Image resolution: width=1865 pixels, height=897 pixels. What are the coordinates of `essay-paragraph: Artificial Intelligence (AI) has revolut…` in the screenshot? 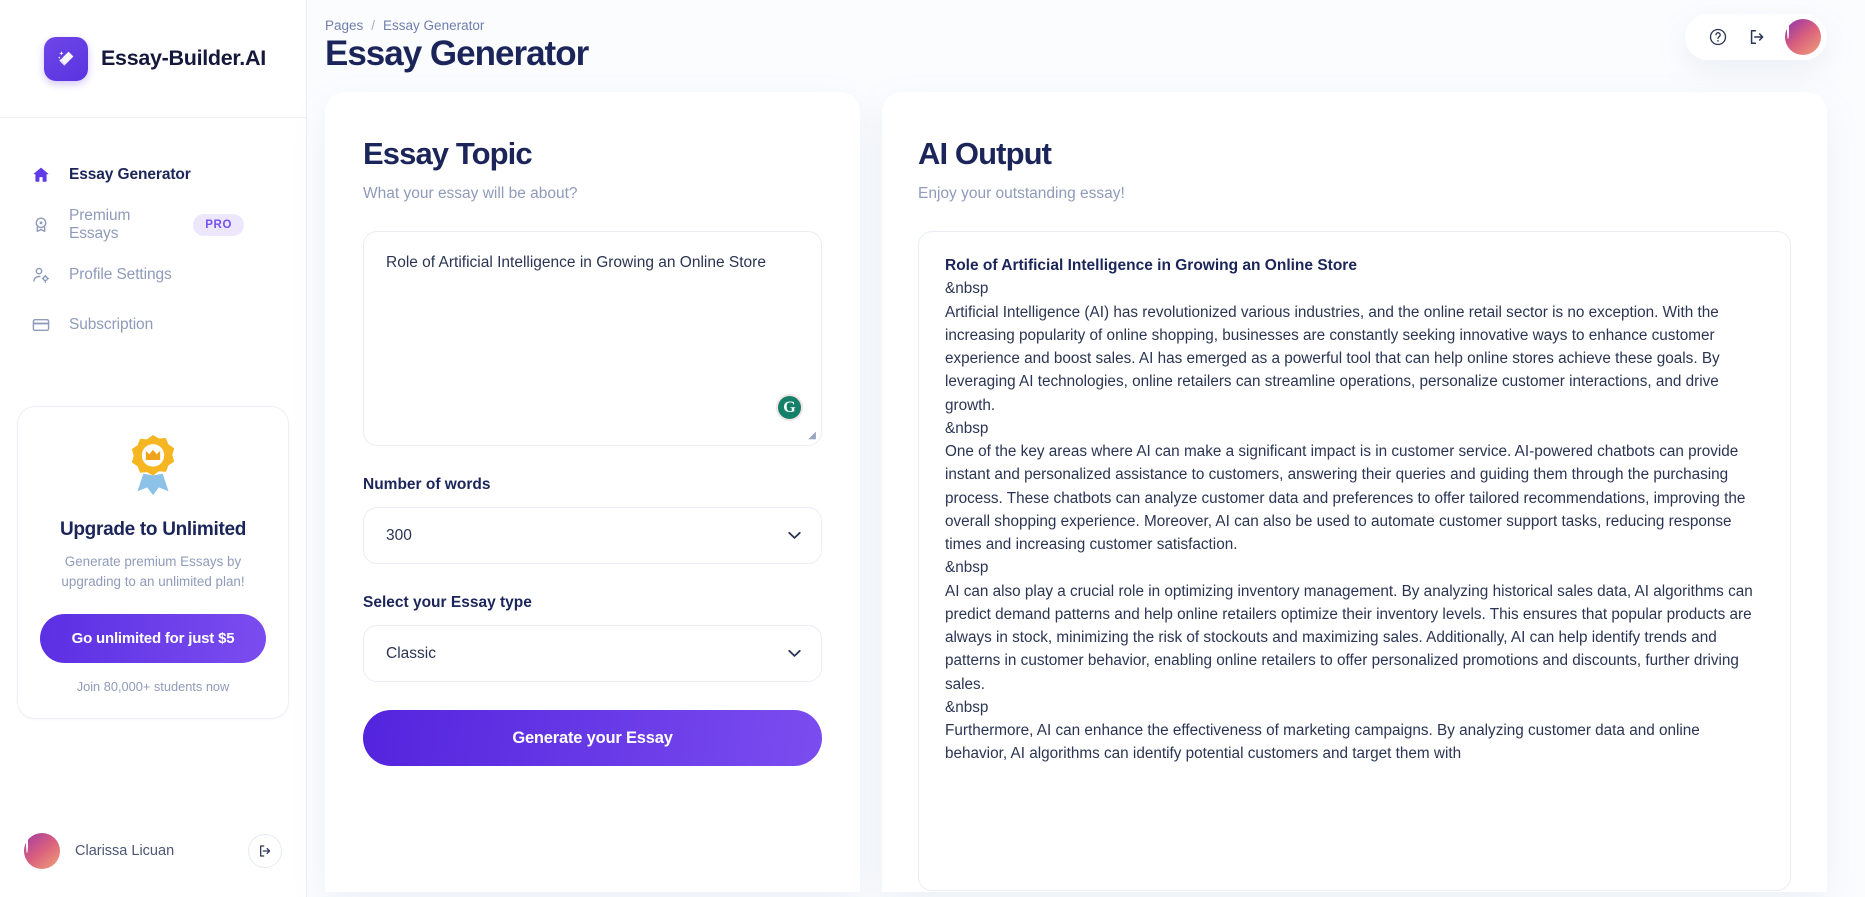 It's located at (1332, 358).